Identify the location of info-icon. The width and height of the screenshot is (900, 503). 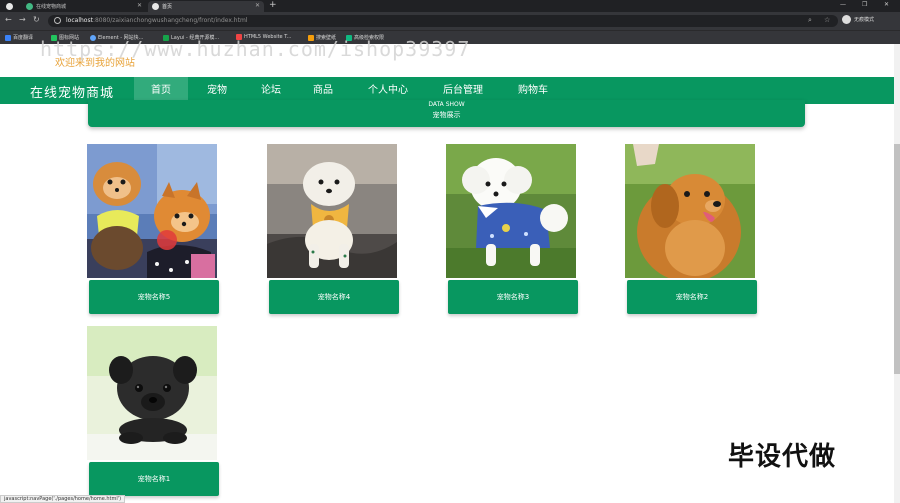
(57, 20).